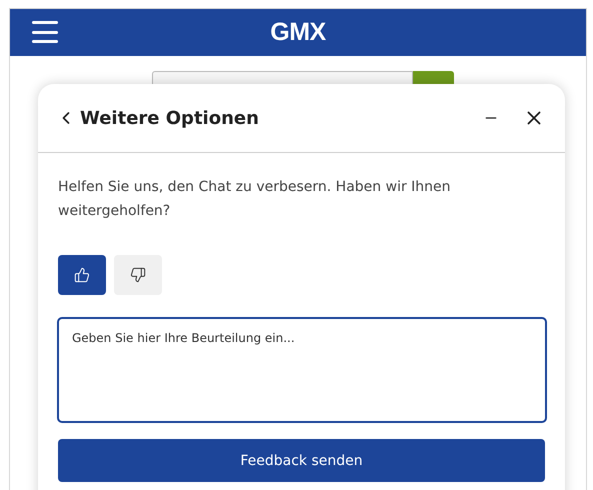  Describe the element at coordinates (282, 77) in the screenshot. I see `search-field` at that location.